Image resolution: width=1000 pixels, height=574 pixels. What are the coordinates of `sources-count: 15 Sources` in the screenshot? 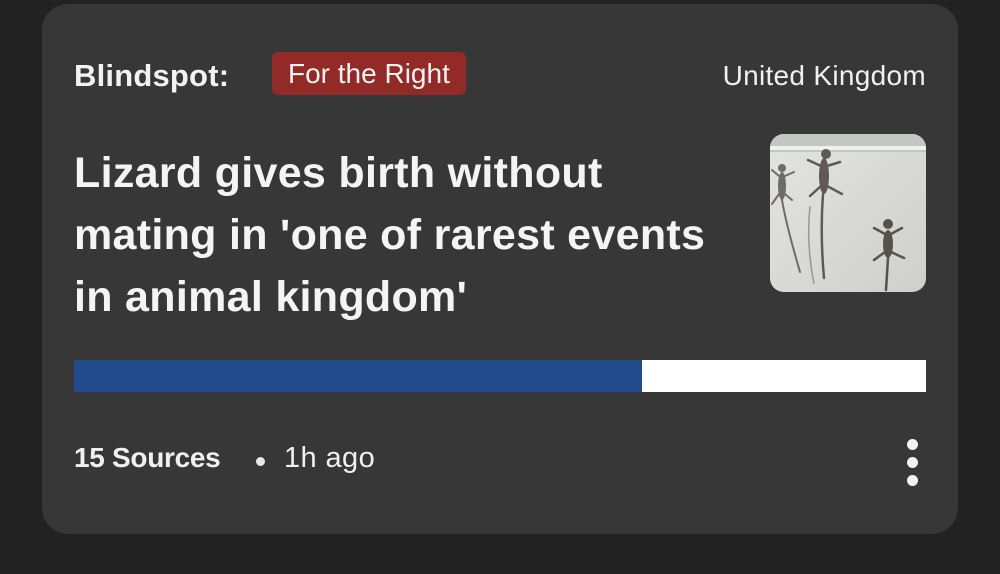 It's located at (147, 458).